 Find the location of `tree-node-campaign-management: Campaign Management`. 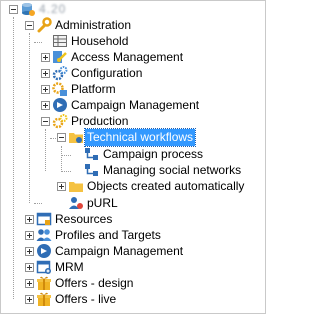

tree-node-campaign-management: Campaign Management is located at coordinates (131, 251).